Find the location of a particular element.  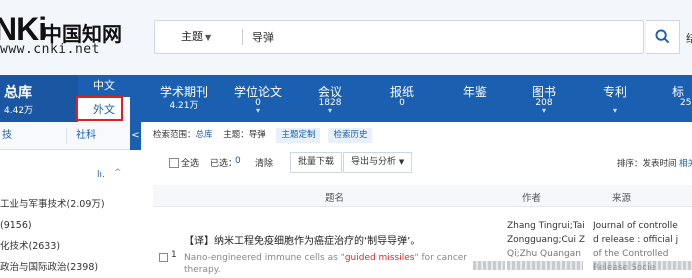

source-line: Journal of controlle is located at coordinates (635, 226).